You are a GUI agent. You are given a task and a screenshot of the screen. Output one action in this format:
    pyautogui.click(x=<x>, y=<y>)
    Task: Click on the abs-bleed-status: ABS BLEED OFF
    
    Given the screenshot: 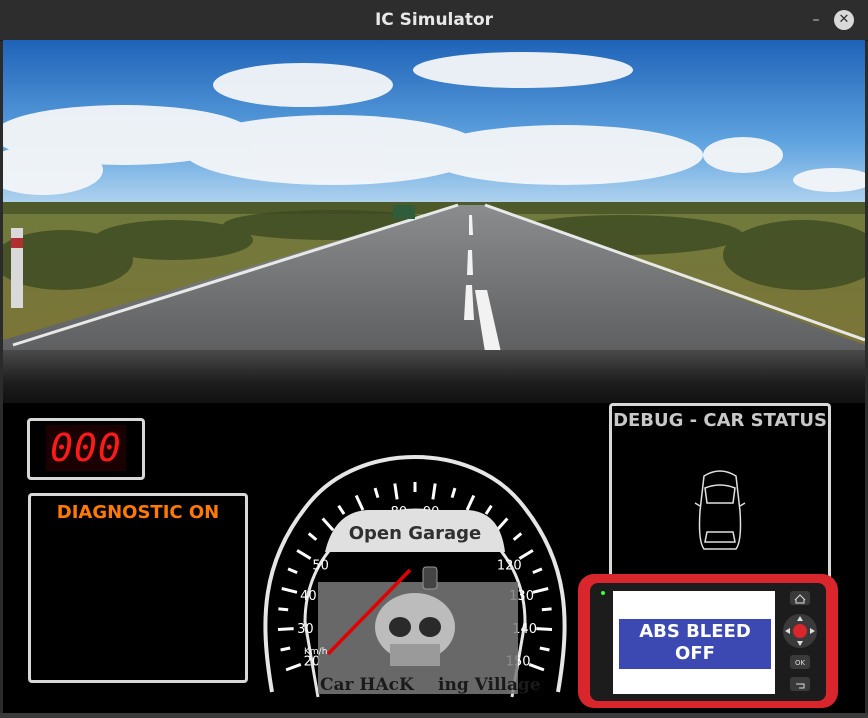 What is the action you would take?
    pyautogui.click(x=695, y=644)
    